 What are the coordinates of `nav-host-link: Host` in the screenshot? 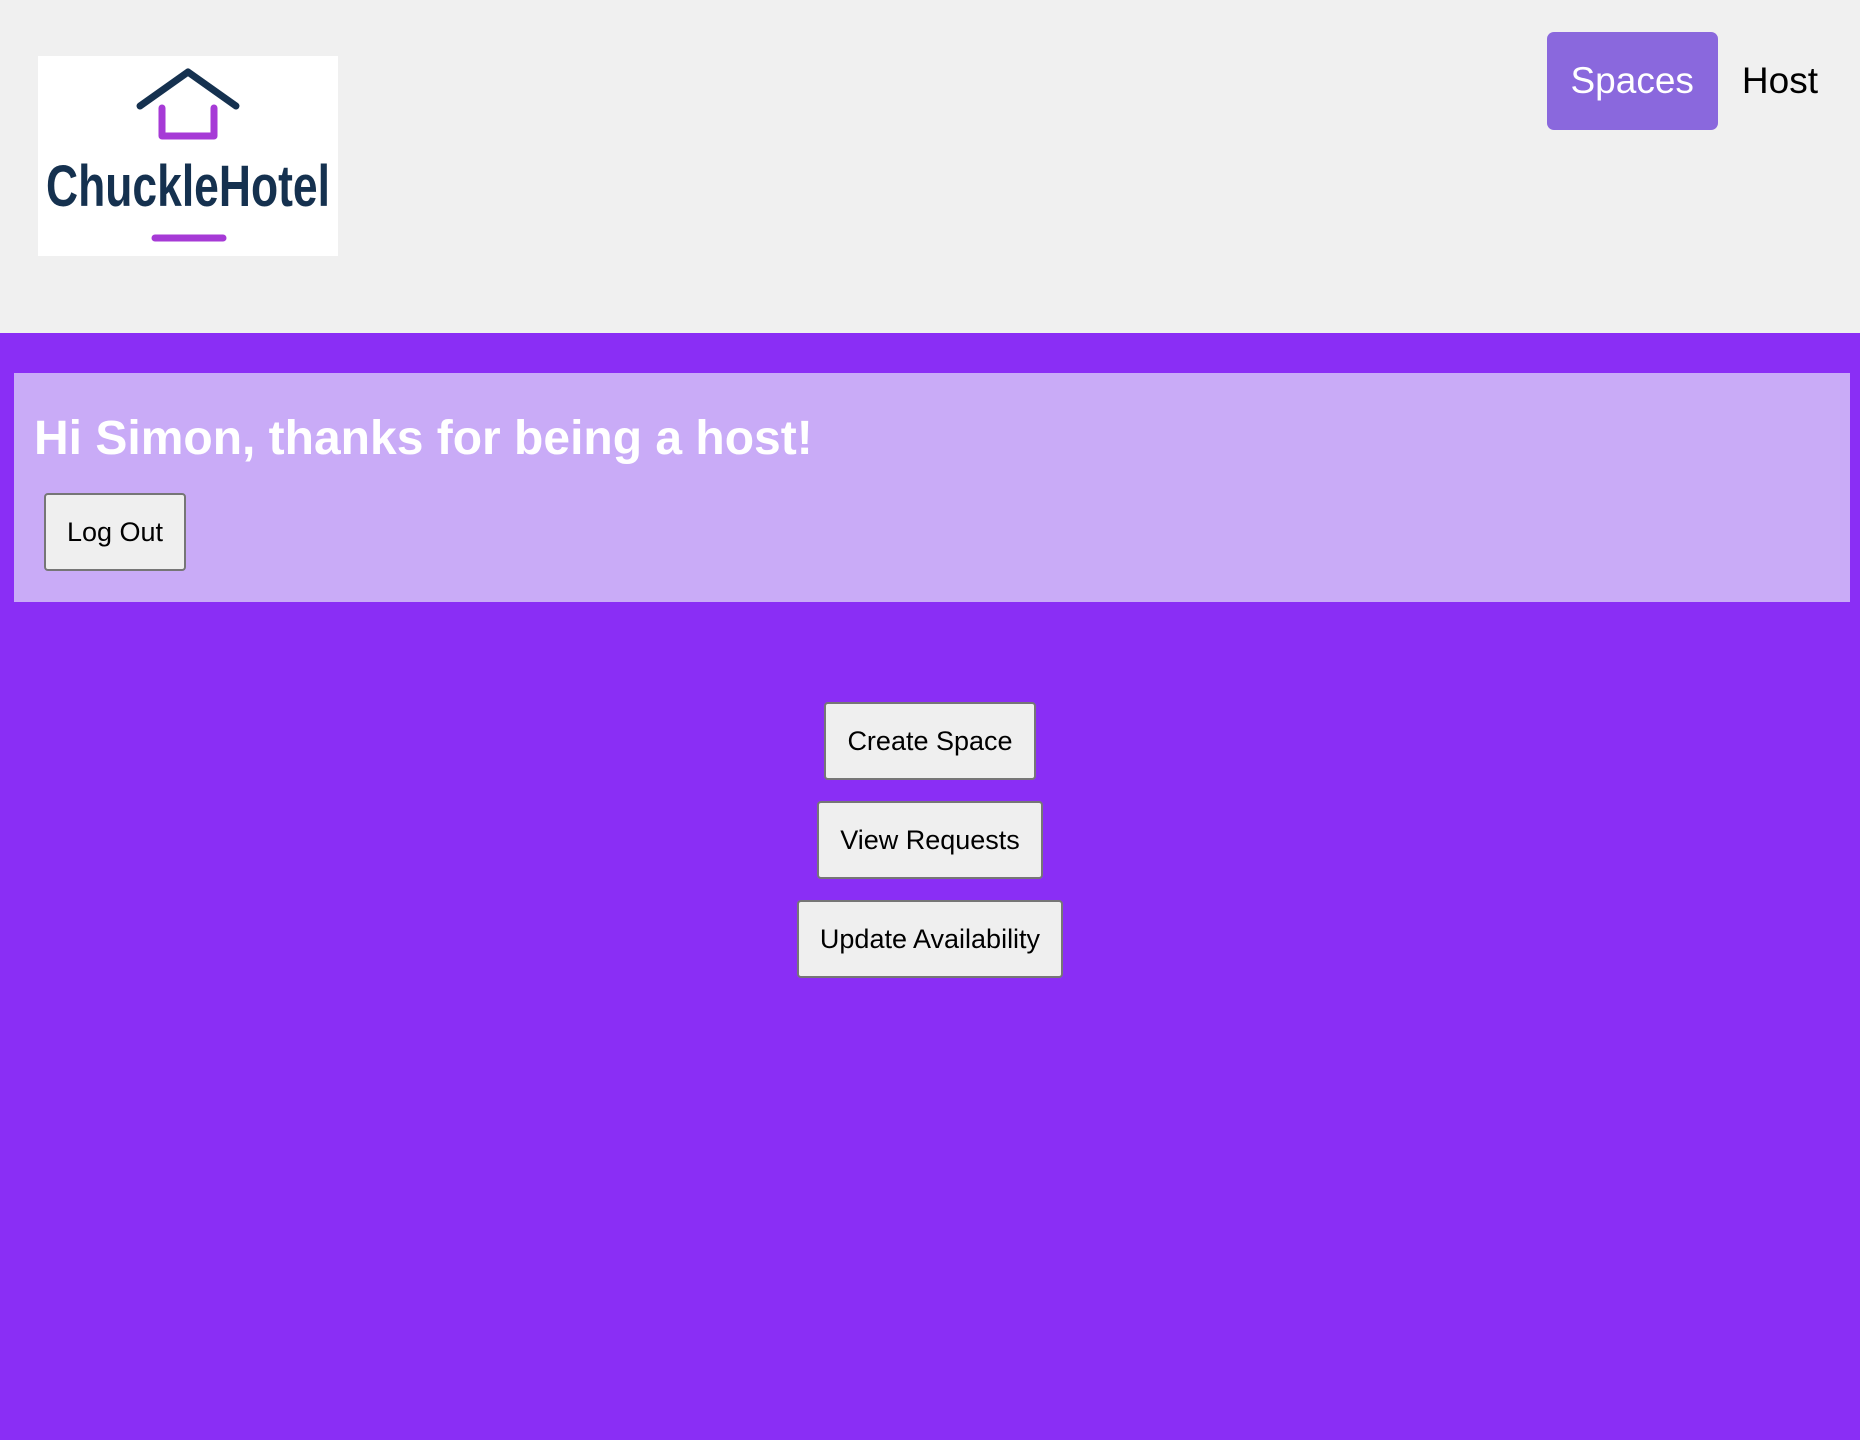 It's located at (1780, 81).